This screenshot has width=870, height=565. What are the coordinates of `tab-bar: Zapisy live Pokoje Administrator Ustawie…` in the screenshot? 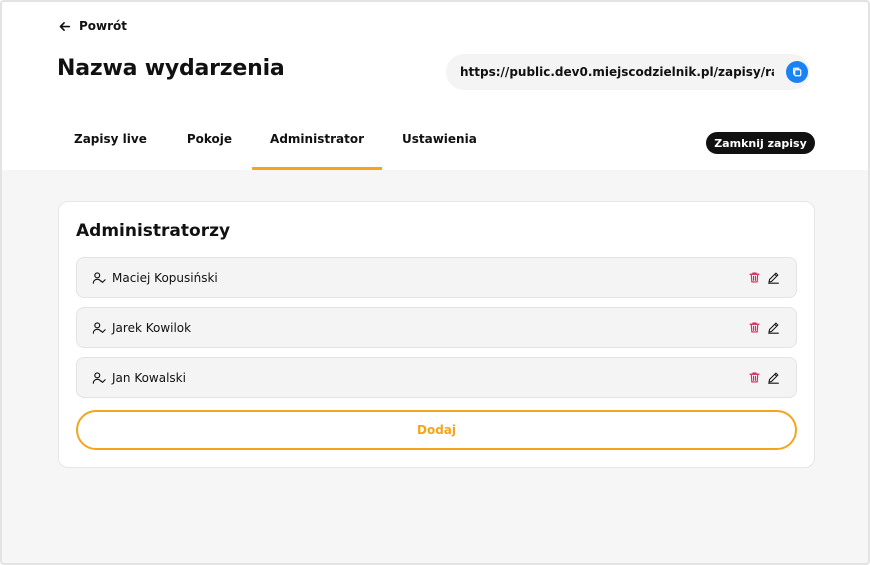 It's located at (275, 142).